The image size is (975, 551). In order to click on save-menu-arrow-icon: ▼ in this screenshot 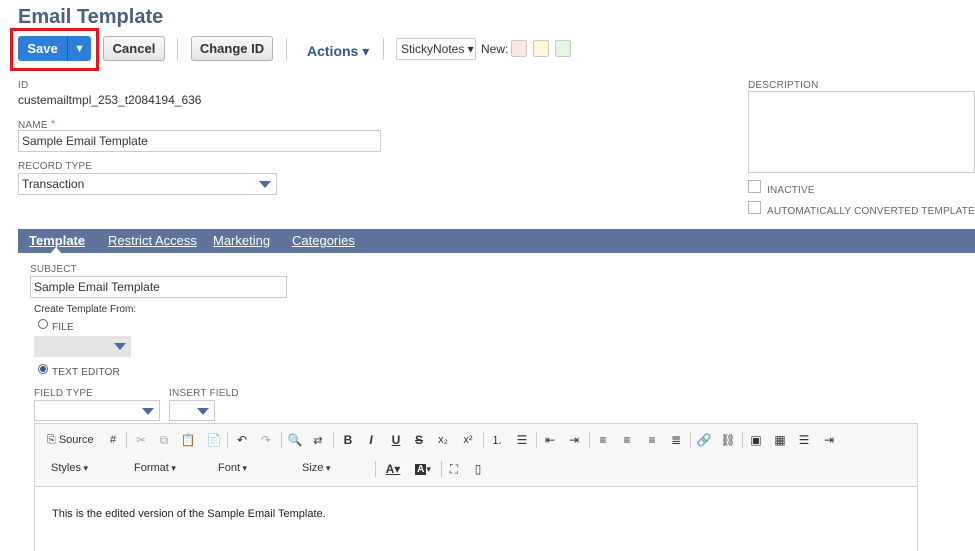, I will do `click(79, 48)`.